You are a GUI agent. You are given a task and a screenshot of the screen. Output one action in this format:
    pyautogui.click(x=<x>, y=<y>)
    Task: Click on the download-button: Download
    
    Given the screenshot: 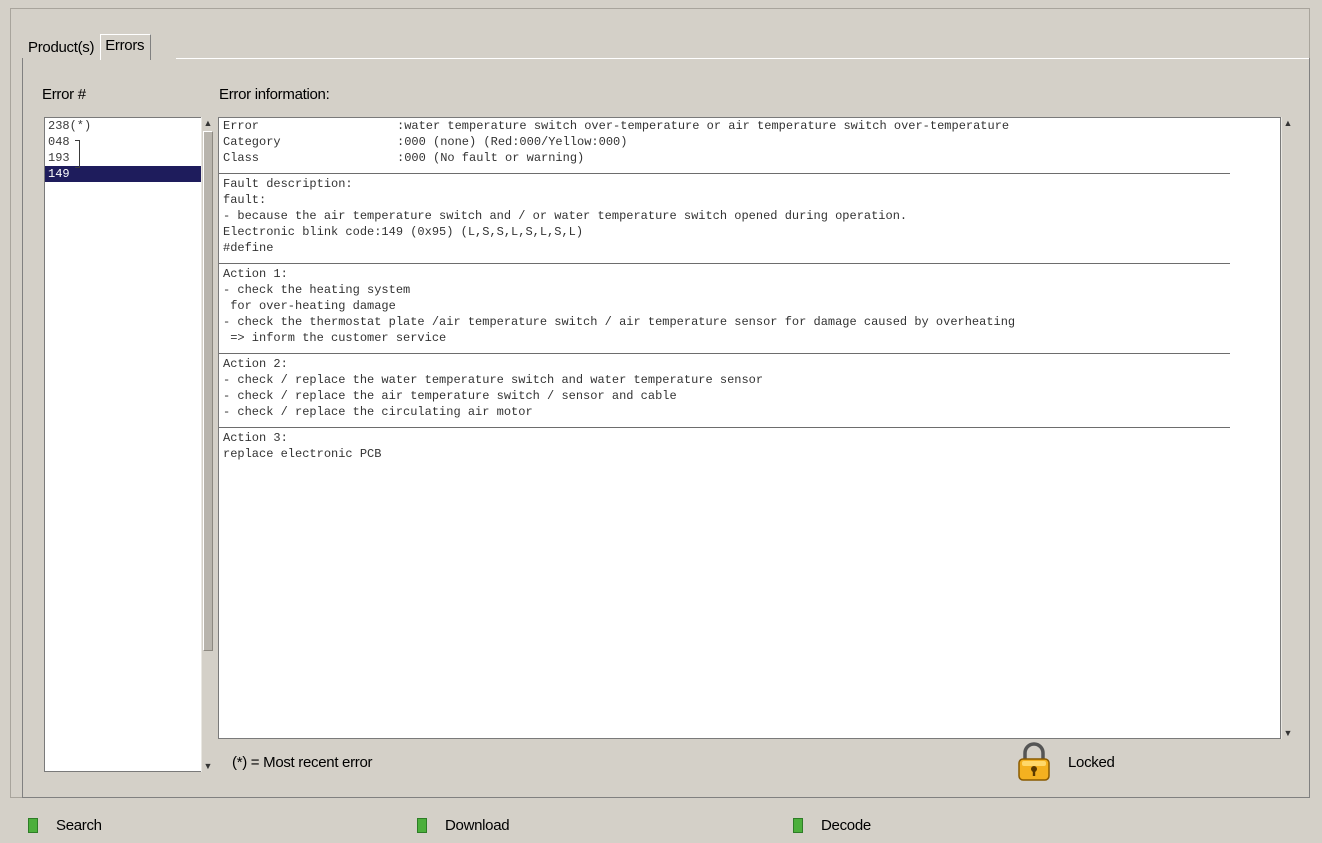 What is the action you would take?
    pyautogui.click(x=463, y=825)
    